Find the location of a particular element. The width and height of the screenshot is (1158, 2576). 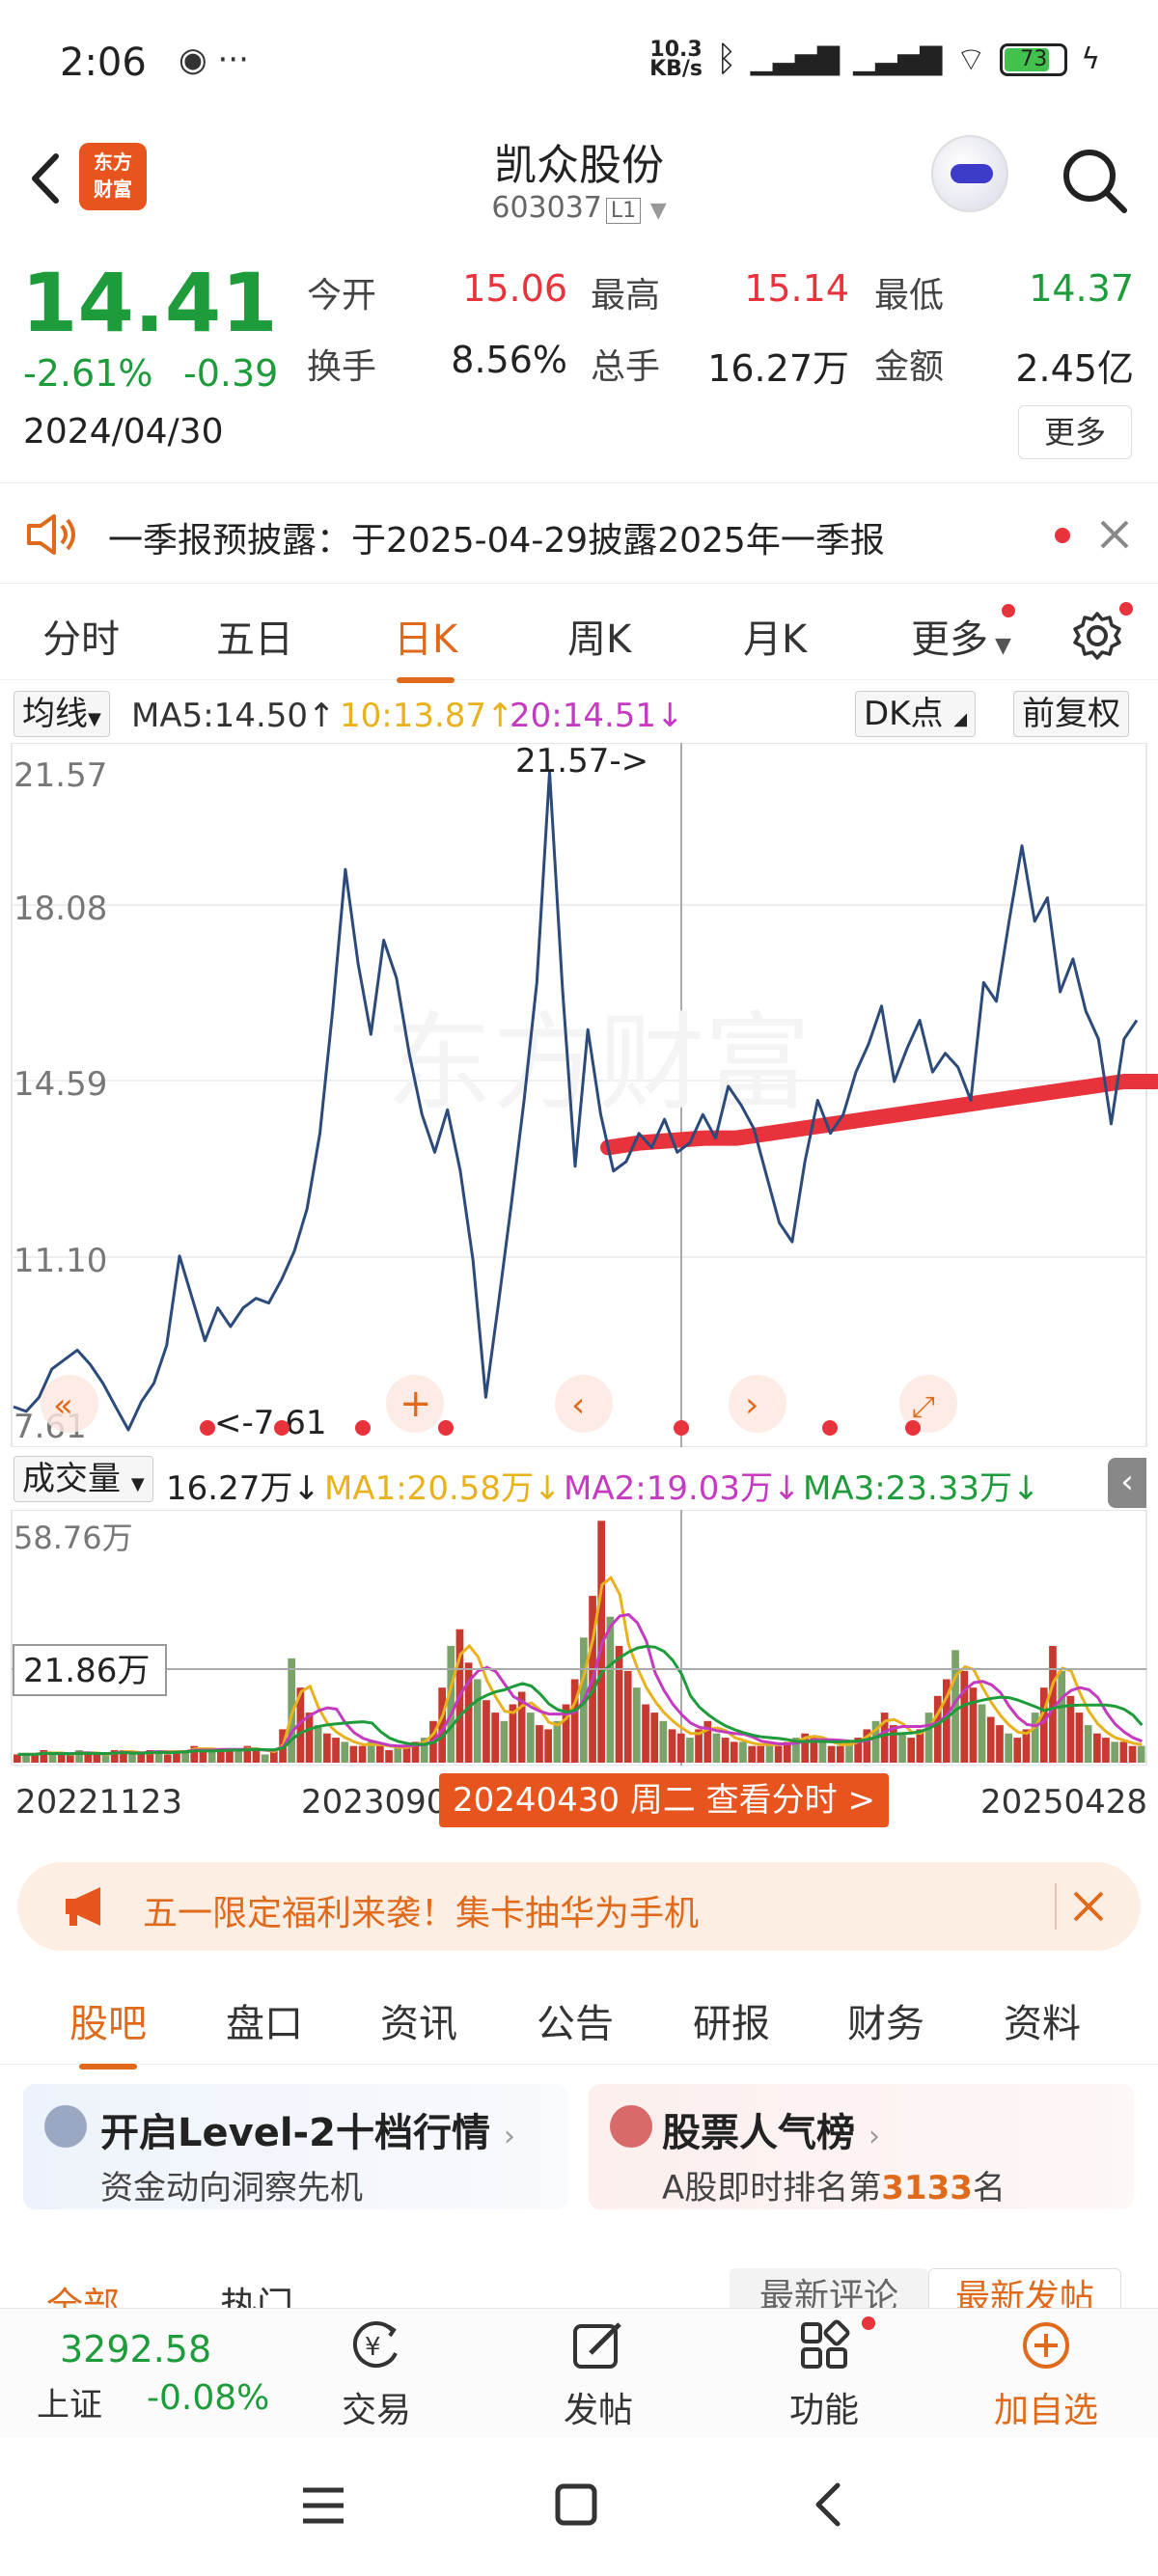

tab-news: 资讯 is located at coordinates (418, 2020).